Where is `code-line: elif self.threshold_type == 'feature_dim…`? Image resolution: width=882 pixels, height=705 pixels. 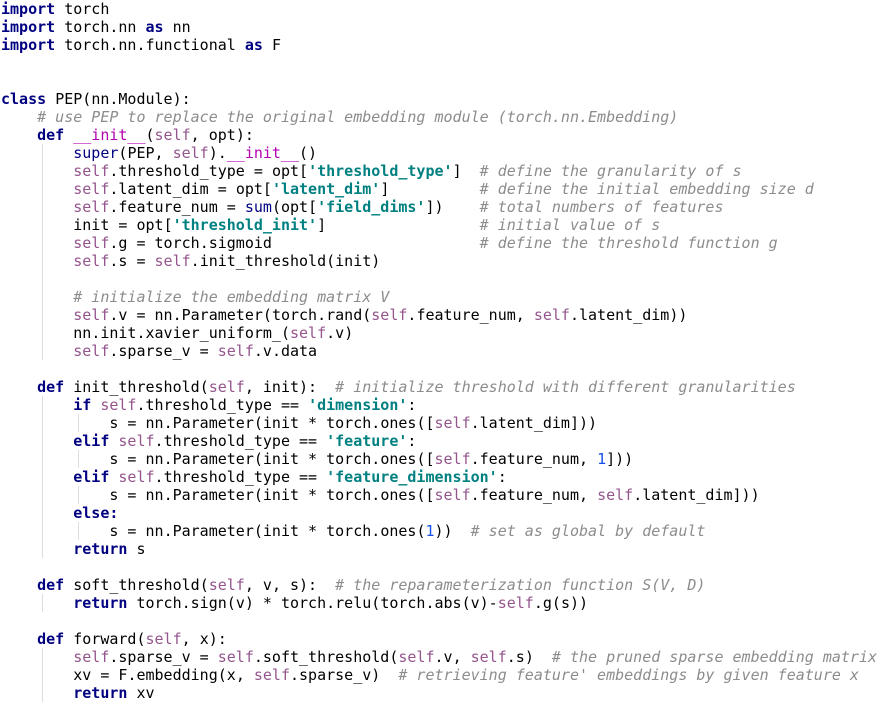
code-line: elif self.threshold_type == 'feature_dim… is located at coordinates (439, 477).